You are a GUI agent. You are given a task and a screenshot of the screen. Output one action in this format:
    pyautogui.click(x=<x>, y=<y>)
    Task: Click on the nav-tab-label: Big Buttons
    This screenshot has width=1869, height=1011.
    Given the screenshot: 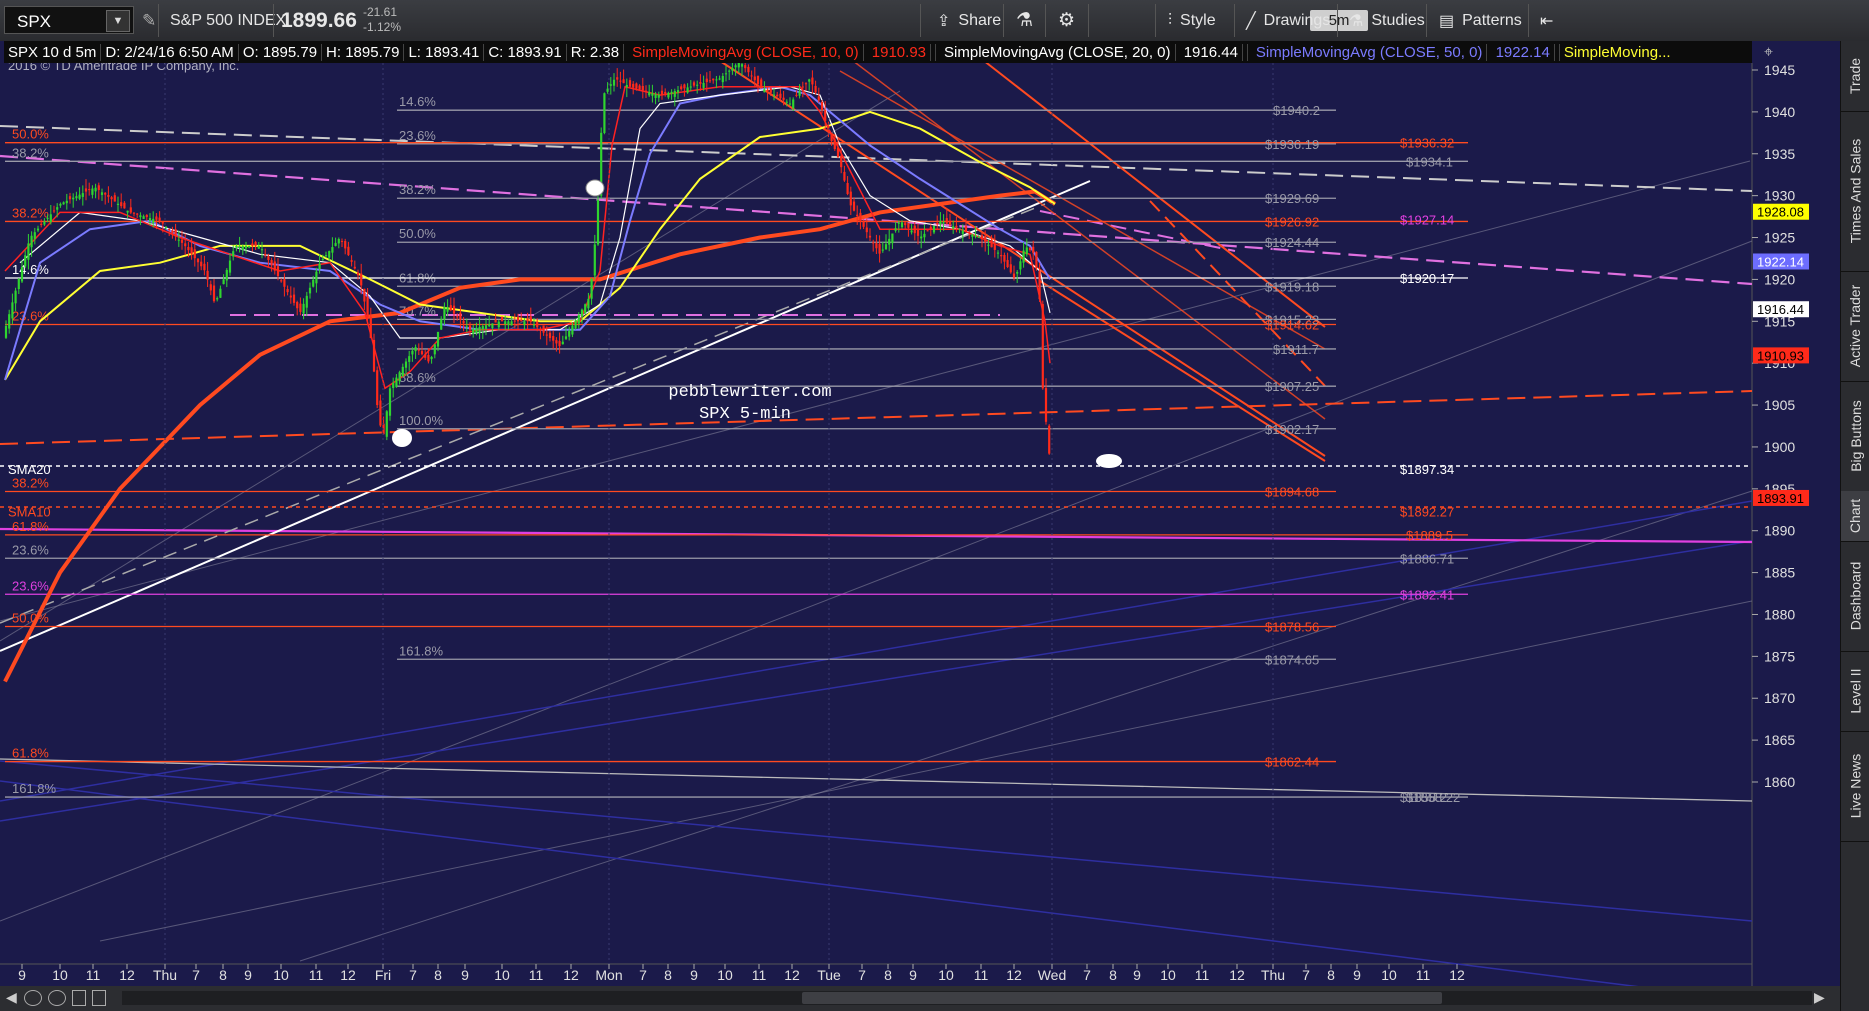 What is the action you would take?
    pyautogui.click(x=1855, y=436)
    